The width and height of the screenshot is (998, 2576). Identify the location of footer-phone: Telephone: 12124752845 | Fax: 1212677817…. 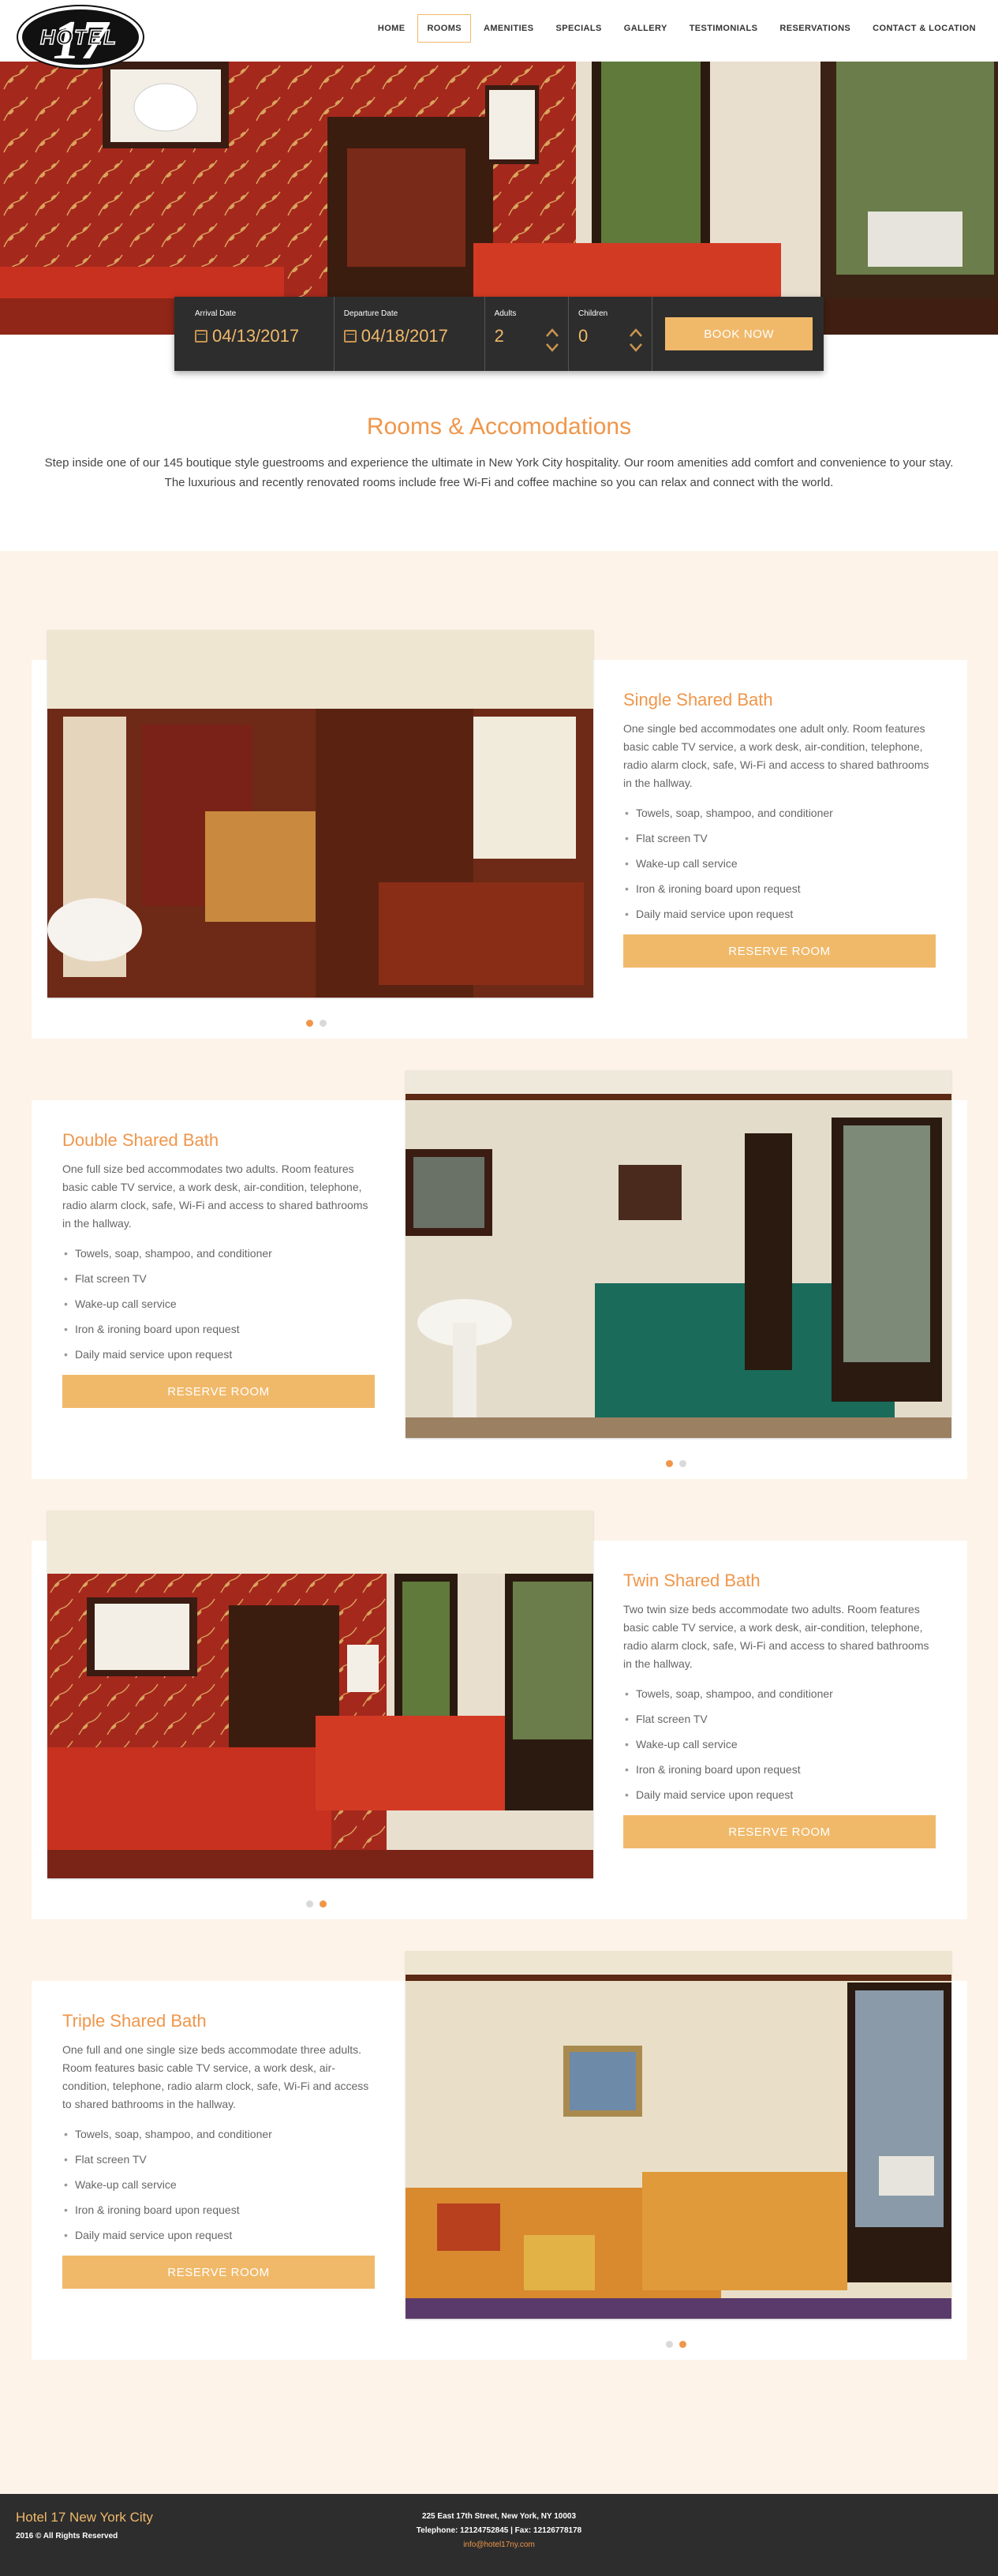
(499, 2530).